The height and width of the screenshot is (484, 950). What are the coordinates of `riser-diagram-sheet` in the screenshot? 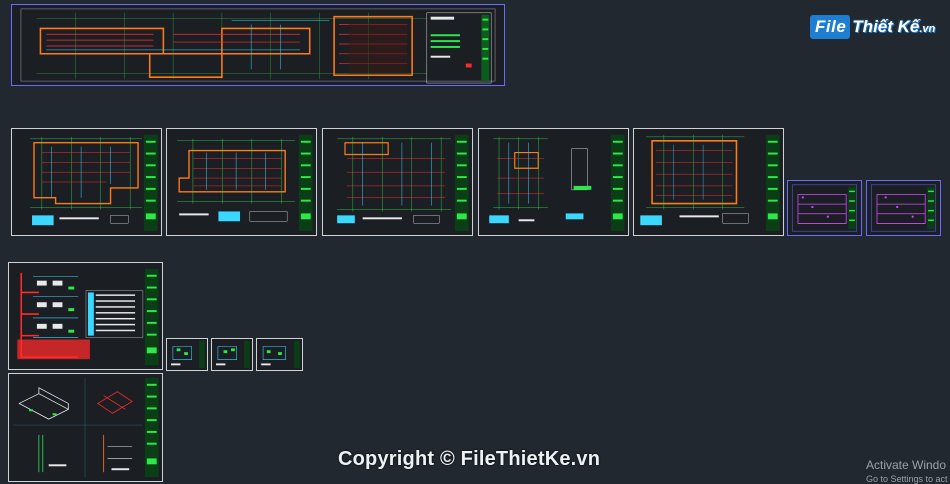 It's located at (85, 316).